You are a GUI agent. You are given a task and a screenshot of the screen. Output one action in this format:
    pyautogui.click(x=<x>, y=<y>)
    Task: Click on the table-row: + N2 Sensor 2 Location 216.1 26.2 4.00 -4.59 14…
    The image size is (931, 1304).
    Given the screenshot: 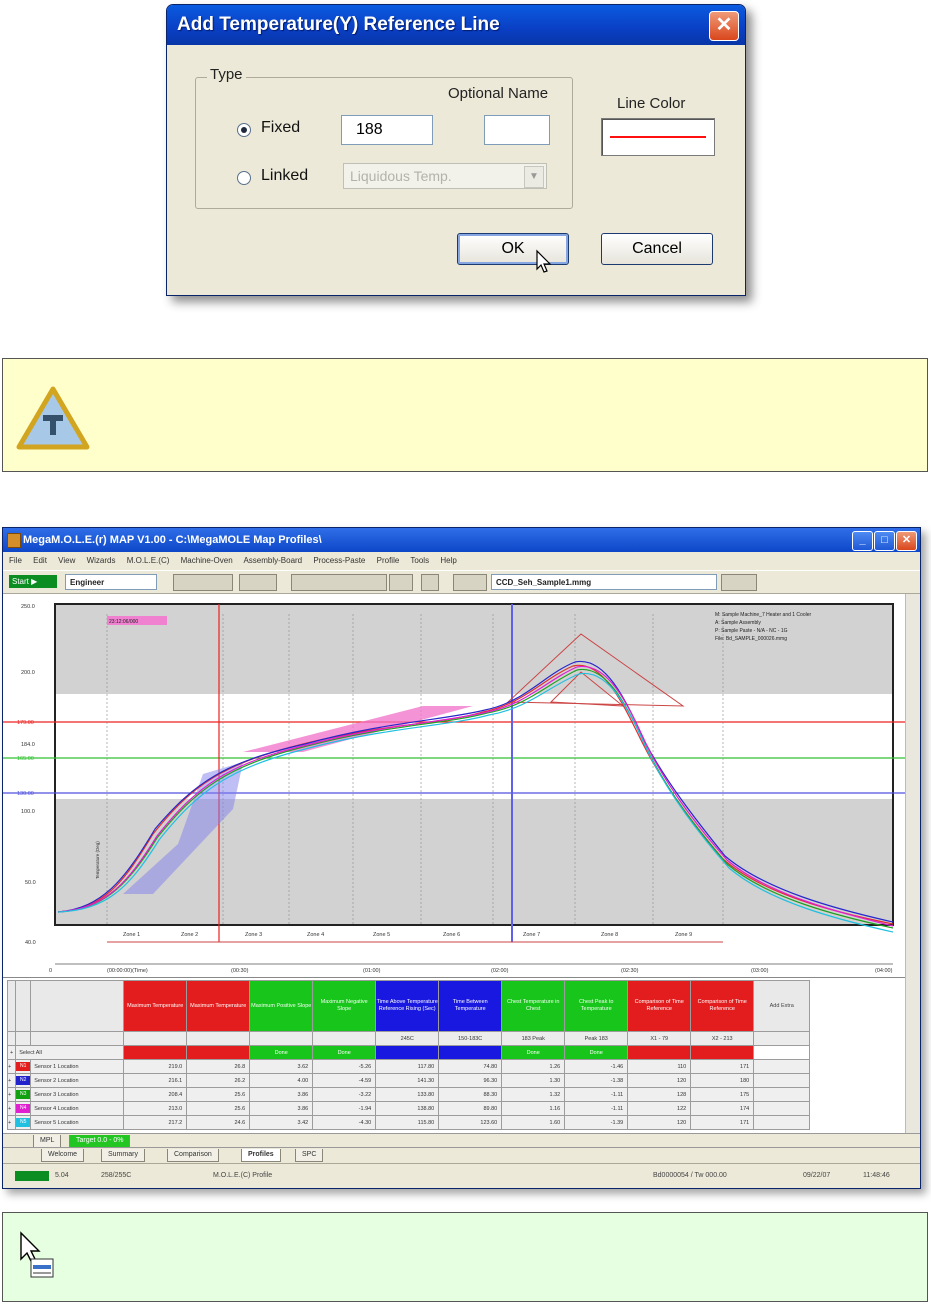 What is the action you would take?
    pyautogui.click(x=408, y=1080)
    